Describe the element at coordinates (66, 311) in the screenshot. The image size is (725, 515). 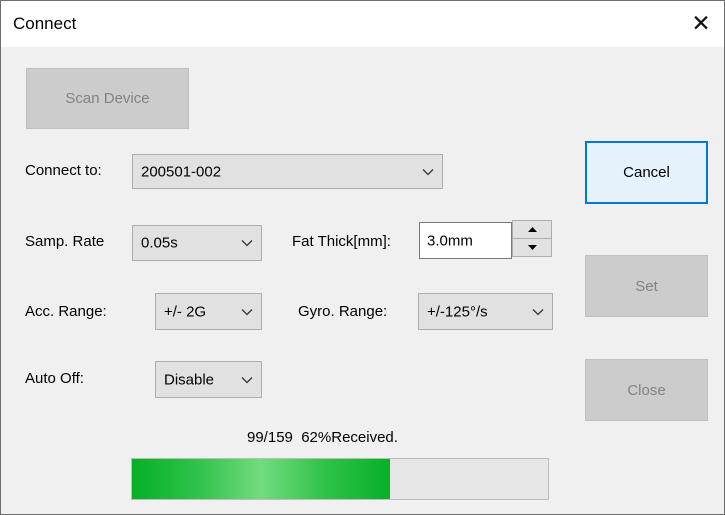
I see `acc-range-label: Acc. Range:` at that location.